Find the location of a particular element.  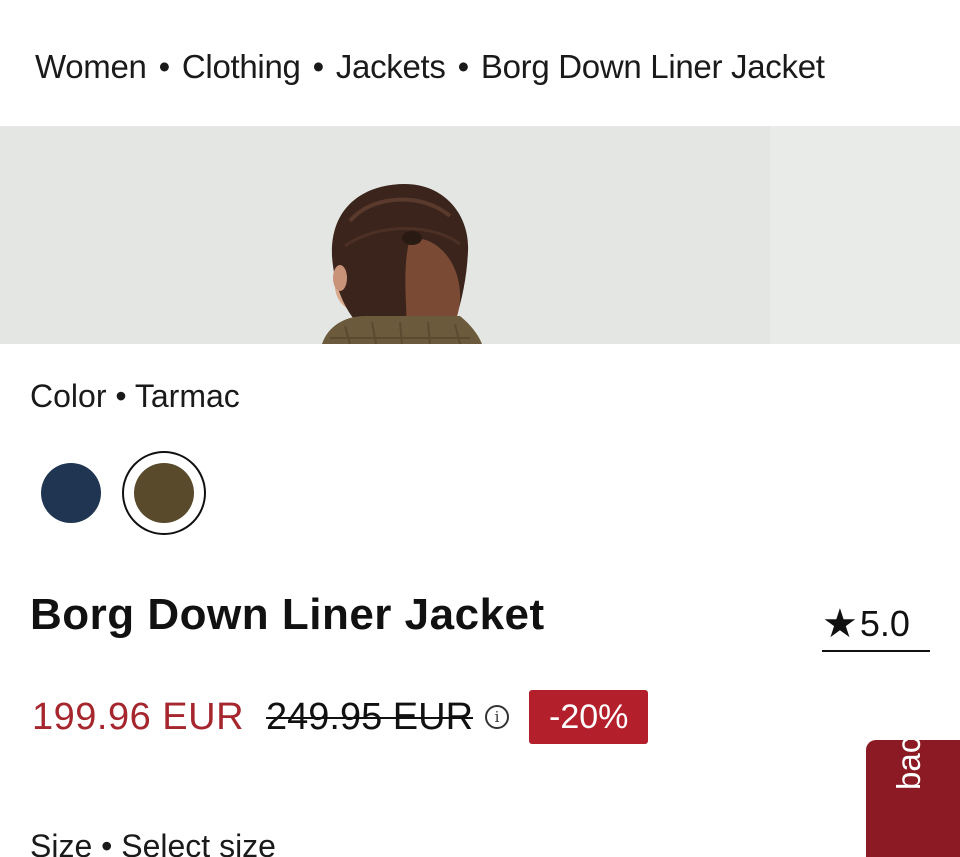

color-swatch-tarmac-fill is located at coordinates (164, 493).